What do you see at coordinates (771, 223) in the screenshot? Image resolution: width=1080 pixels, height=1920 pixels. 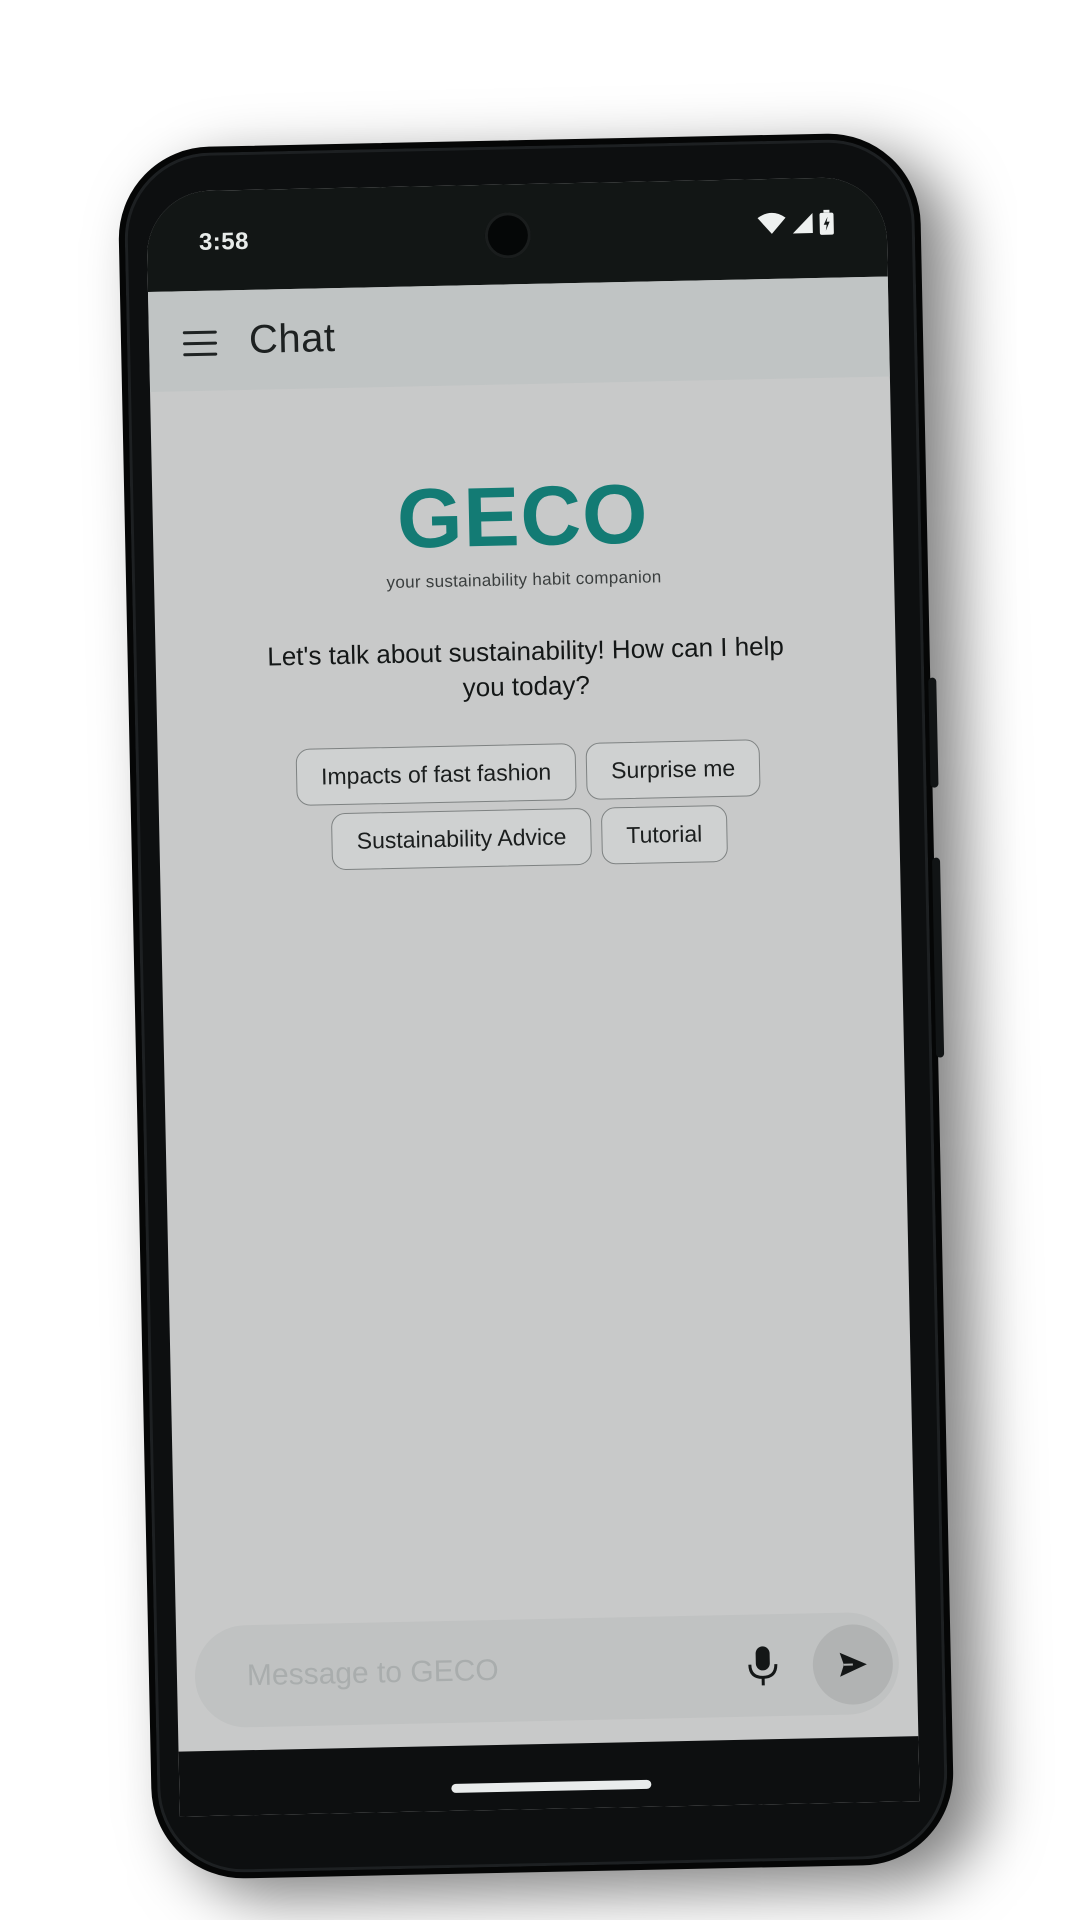 I see `wifi-icon` at bounding box center [771, 223].